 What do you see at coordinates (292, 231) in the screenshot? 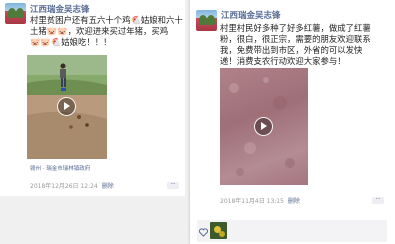
I see `likes-bar` at bounding box center [292, 231].